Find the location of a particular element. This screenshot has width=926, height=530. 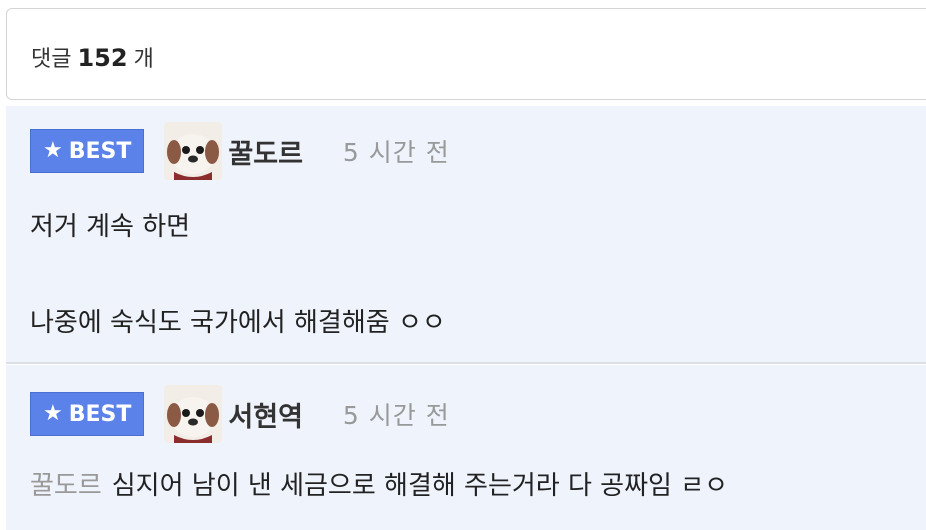

comment-text-line: 나중에 숙식도 국가에서 해결해줌 ㅇㅇ is located at coordinates (238, 323).